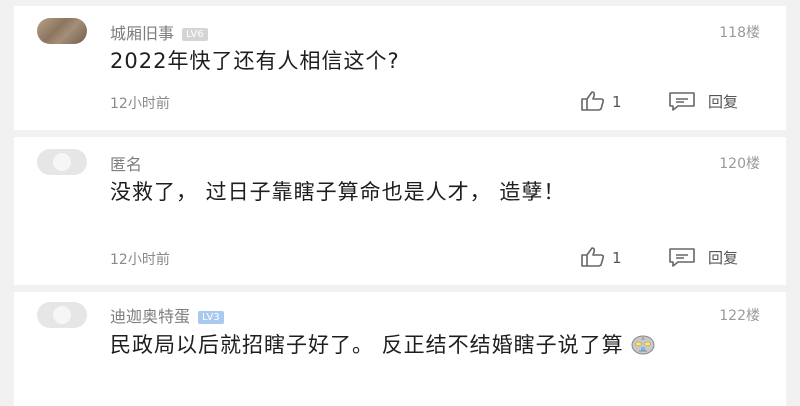 This screenshot has height=406, width=800. Describe the element at coordinates (142, 33) in the screenshot. I see `username-text: 城厢旧事` at that location.